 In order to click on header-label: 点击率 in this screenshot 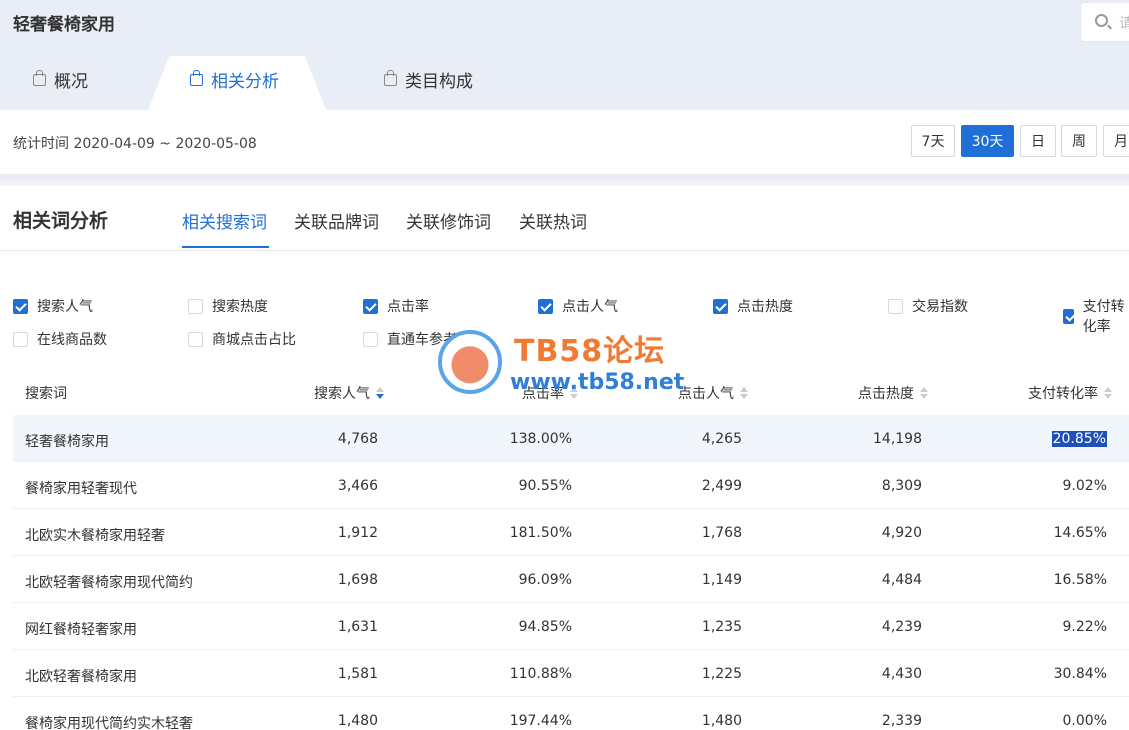, I will do `click(543, 394)`.